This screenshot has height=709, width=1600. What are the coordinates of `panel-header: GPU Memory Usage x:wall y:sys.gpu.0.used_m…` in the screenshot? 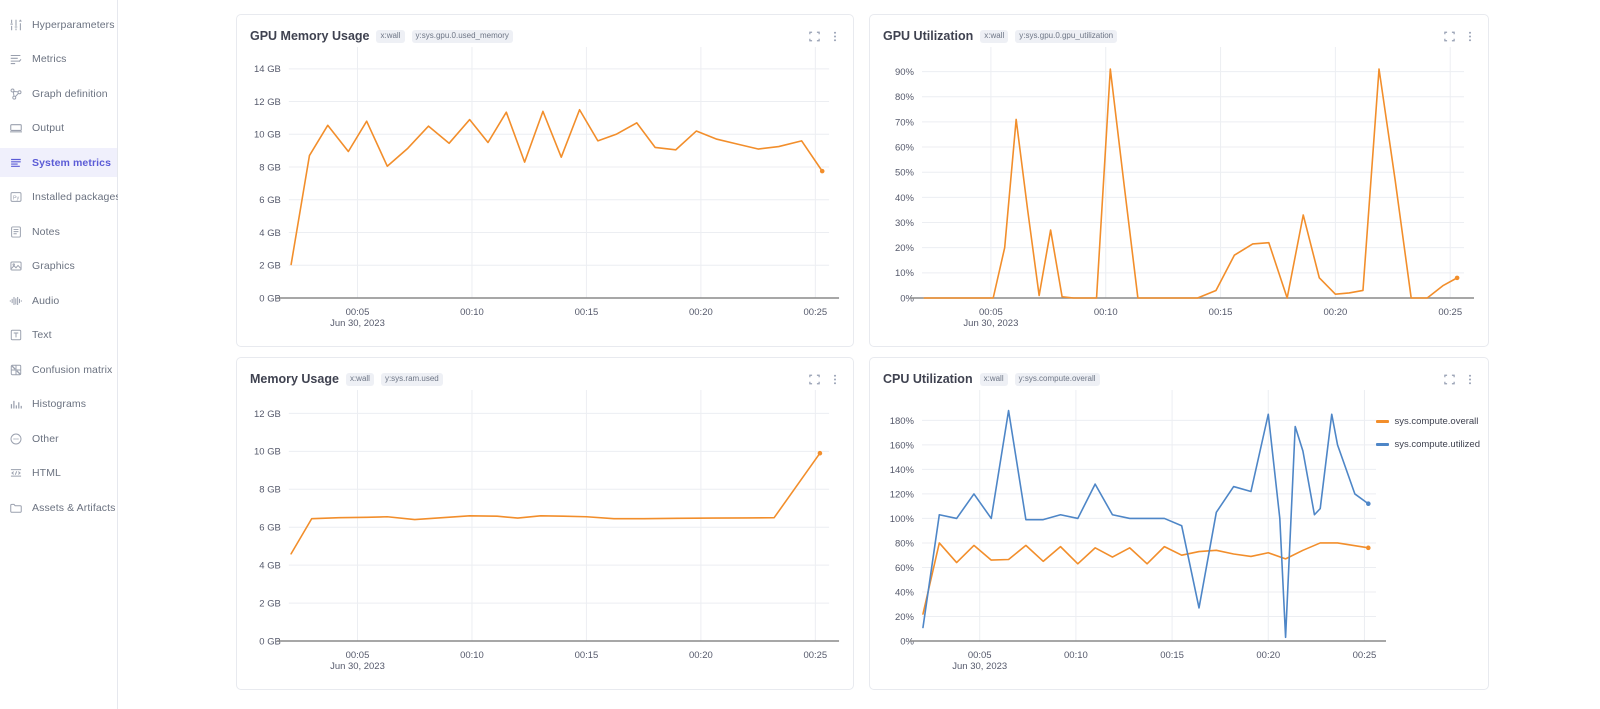 It's located at (545, 30).